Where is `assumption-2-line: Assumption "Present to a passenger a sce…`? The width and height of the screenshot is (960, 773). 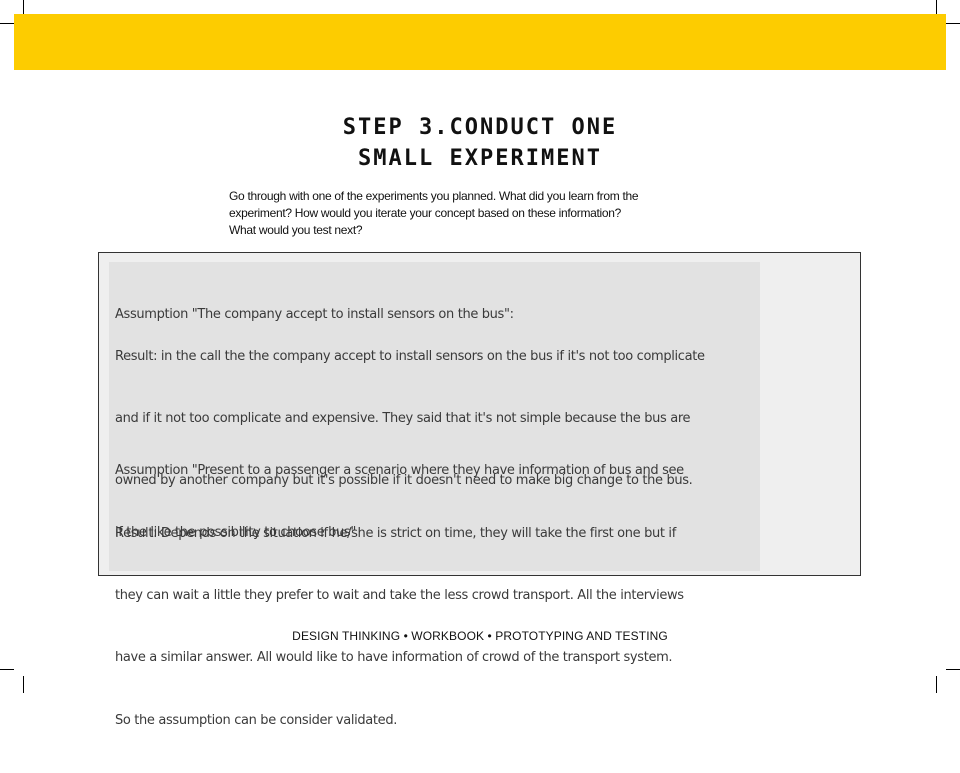 assumption-2-line: Assumption "Present to a passenger a sce… is located at coordinates (399, 470).